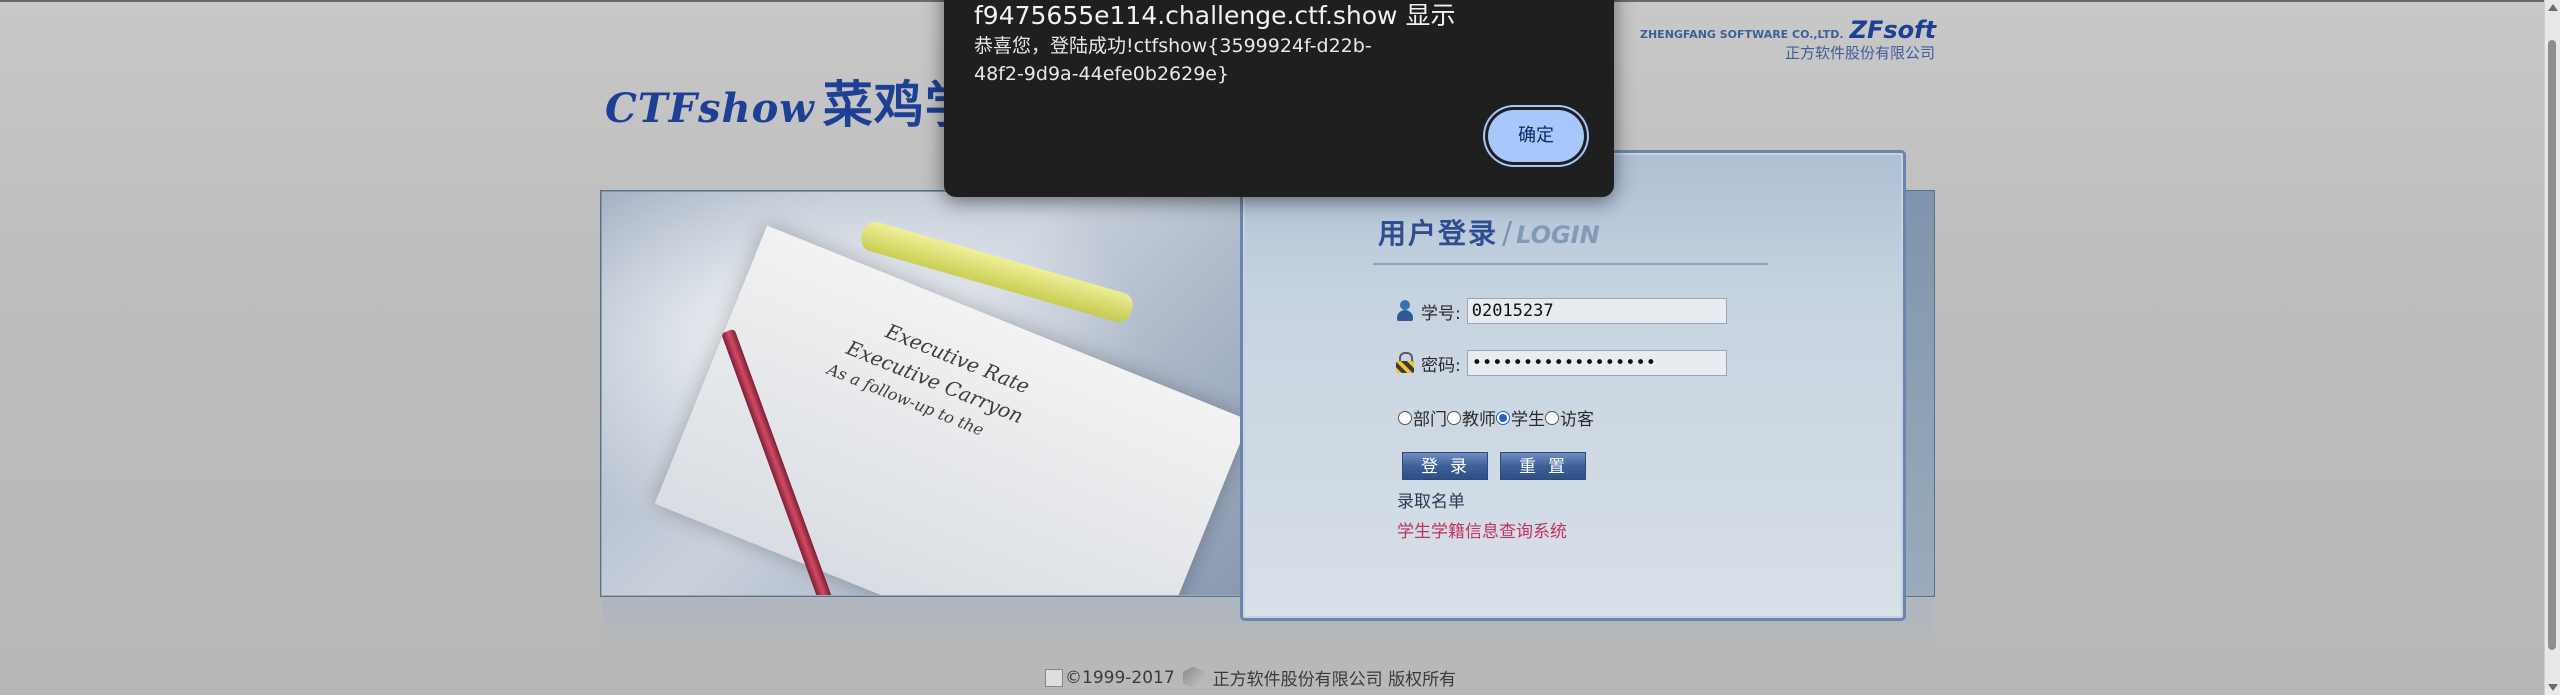  I want to click on ok-button: 确定, so click(1536, 136).